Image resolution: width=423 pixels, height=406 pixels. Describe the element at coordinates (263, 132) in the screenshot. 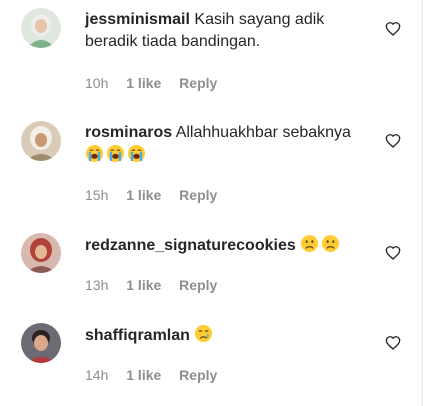

I see `comment-text: Allahhuakhbar sebaknya` at that location.